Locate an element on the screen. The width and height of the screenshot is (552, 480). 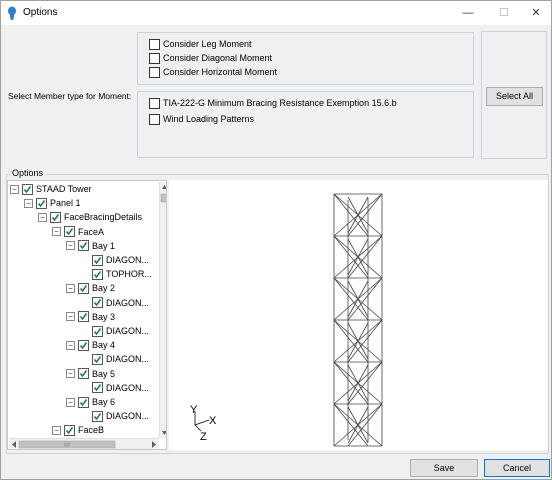
minimize-button: — is located at coordinates (468, 13).